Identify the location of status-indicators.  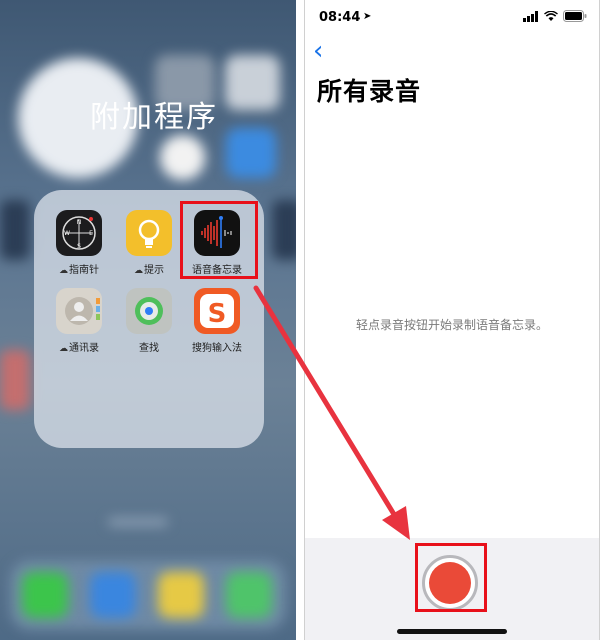
(555, 16).